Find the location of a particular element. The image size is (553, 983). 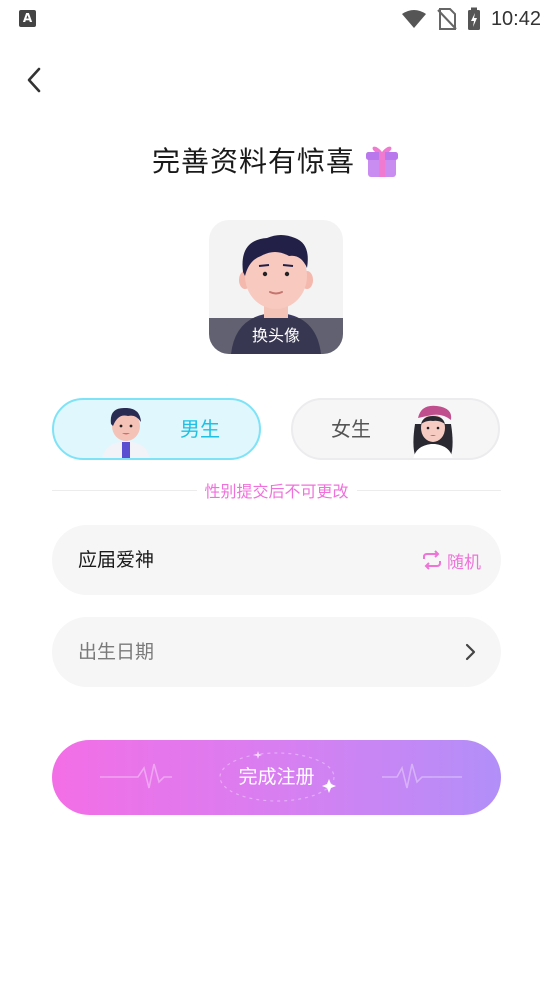

shuffle-icon is located at coordinates (432, 560).